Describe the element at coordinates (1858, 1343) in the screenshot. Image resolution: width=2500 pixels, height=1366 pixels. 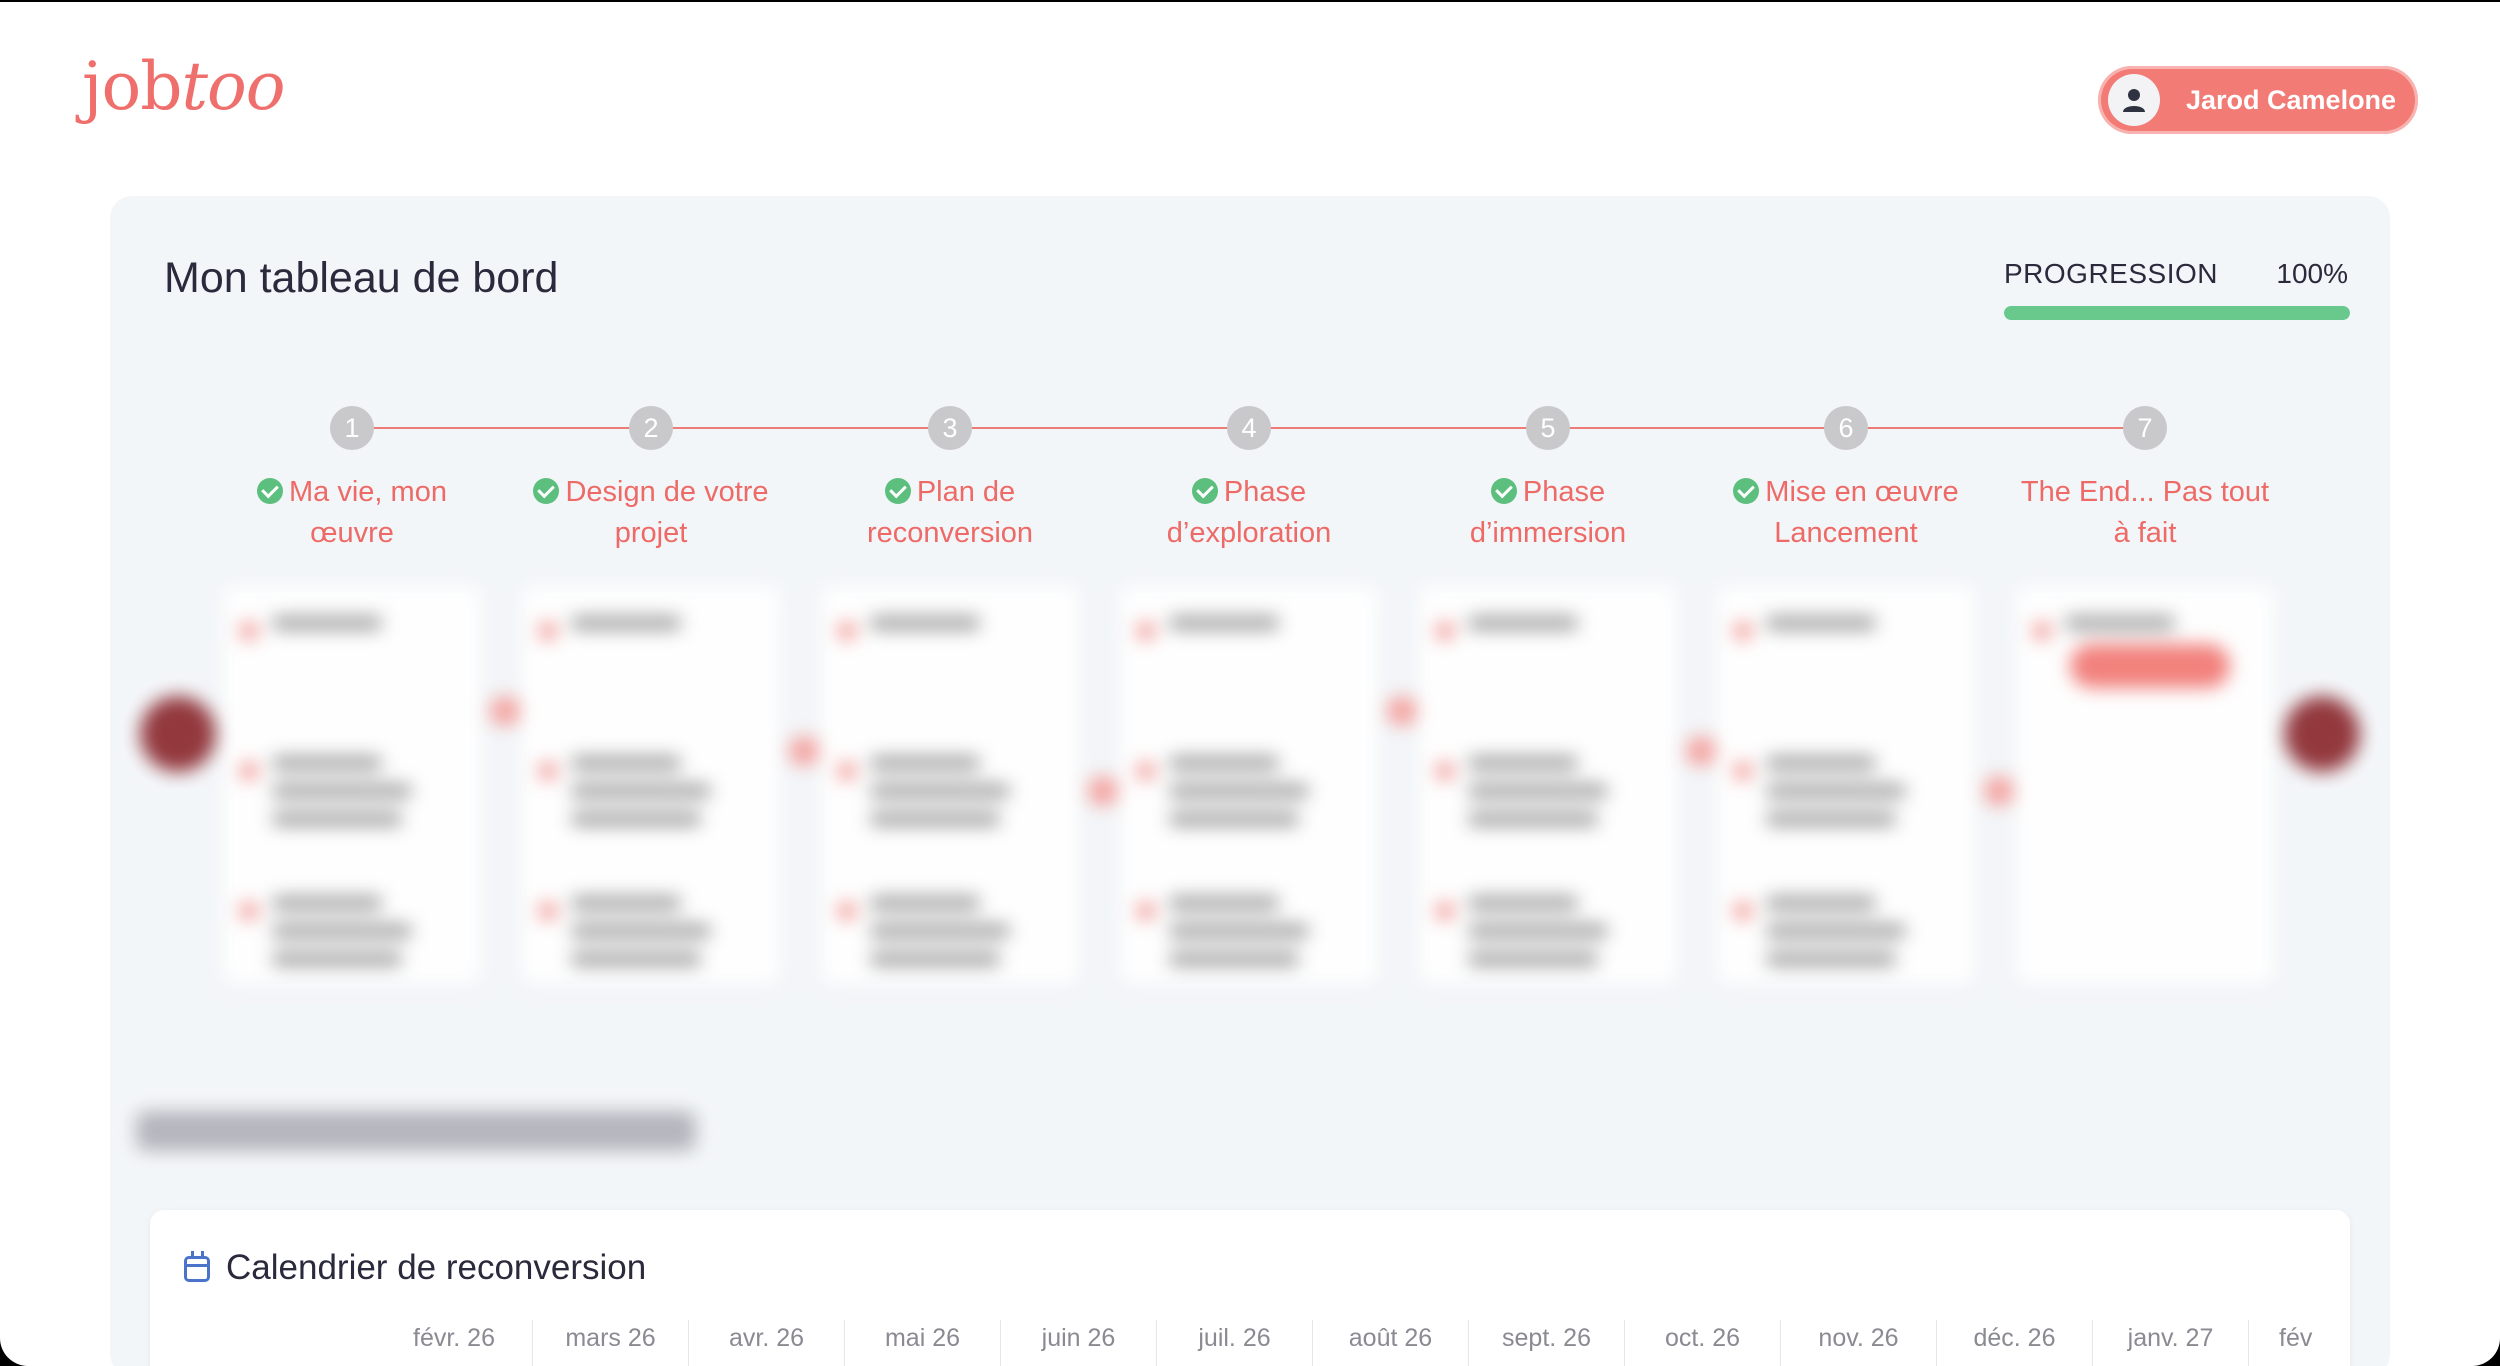
I see `calendar-month: nov. 26` at that location.